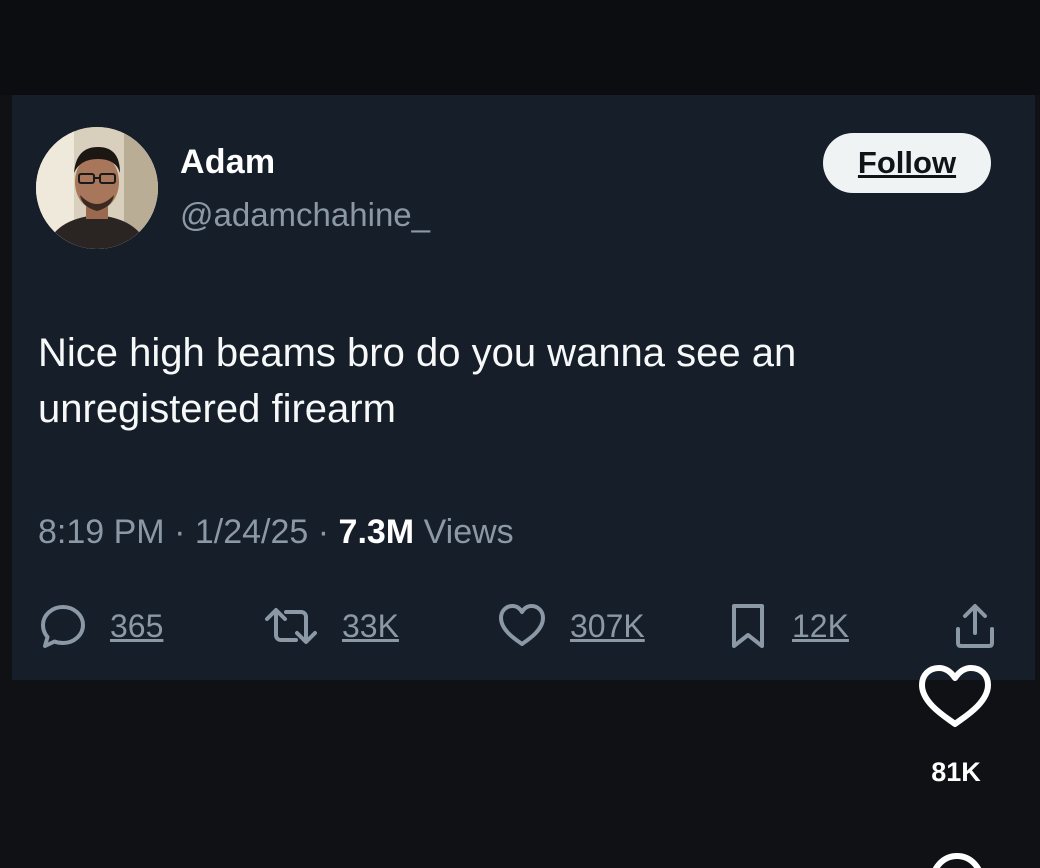 The height and width of the screenshot is (868, 1040). Describe the element at coordinates (305, 215) in the screenshot. I see `handle: @adamchahine_` at that location.